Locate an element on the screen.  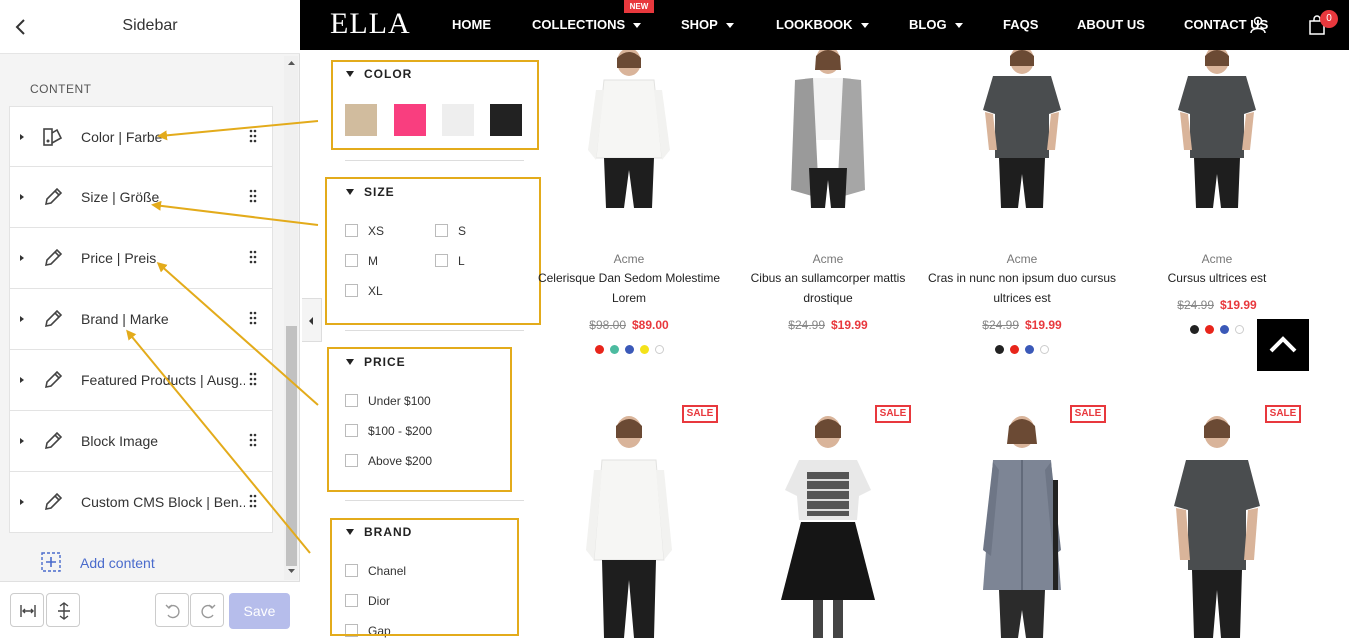
save-button: Save is located at coordinates (259, 611).